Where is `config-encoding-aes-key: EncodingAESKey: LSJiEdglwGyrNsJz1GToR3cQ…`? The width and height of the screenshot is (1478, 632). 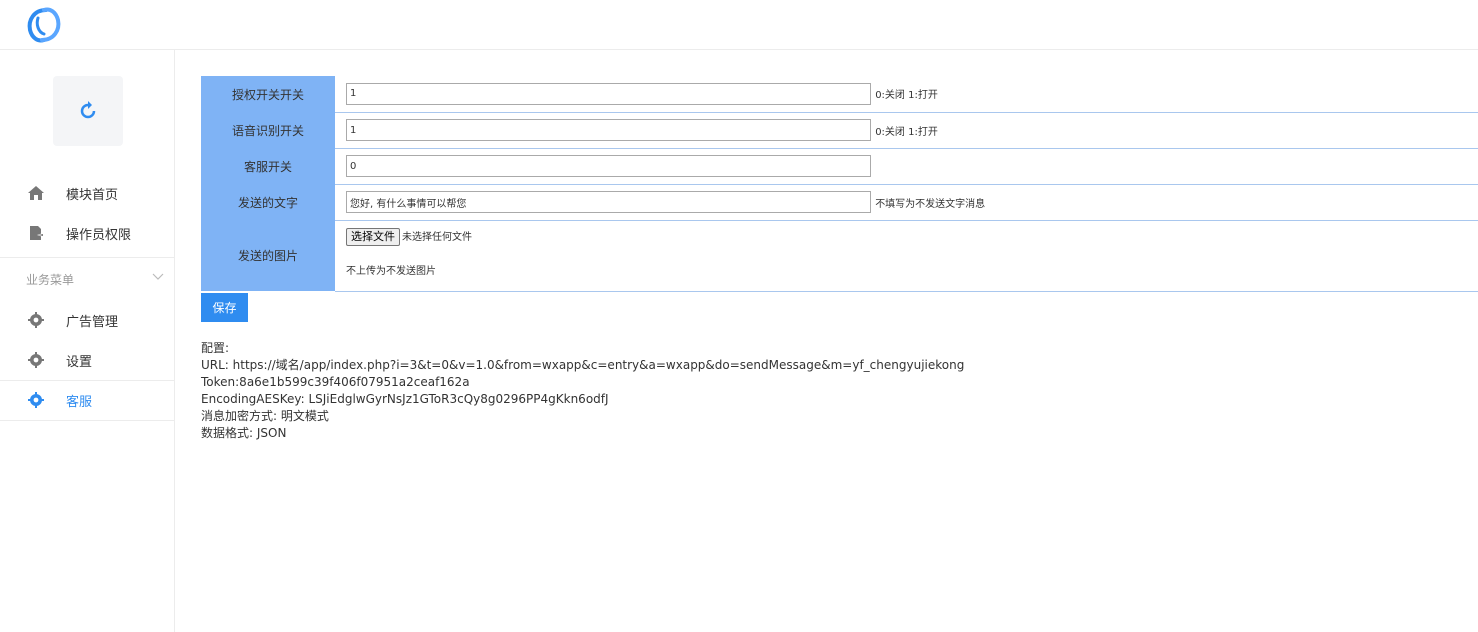
config-encoding-aes-key: EncodingAESKey: LSJiEdglwGyrNsJz1GToR3cQ… is located at coordinates (405, 398).